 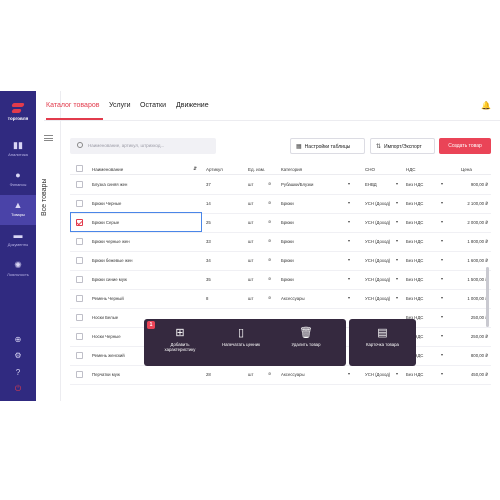 I want to click on coin-icon: ●, so click(x=18, y=175).